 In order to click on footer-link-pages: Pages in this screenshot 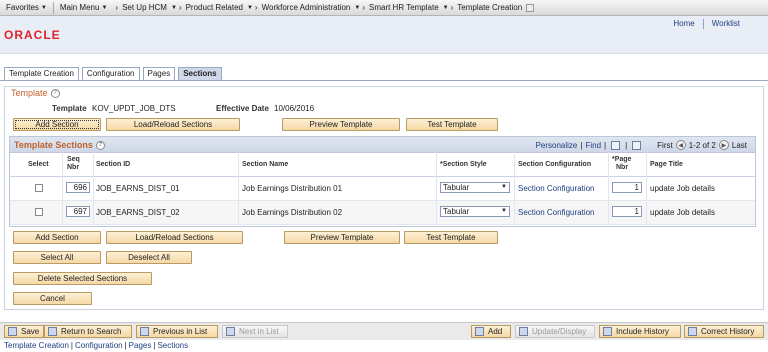, I will do `click(140, 345)`.